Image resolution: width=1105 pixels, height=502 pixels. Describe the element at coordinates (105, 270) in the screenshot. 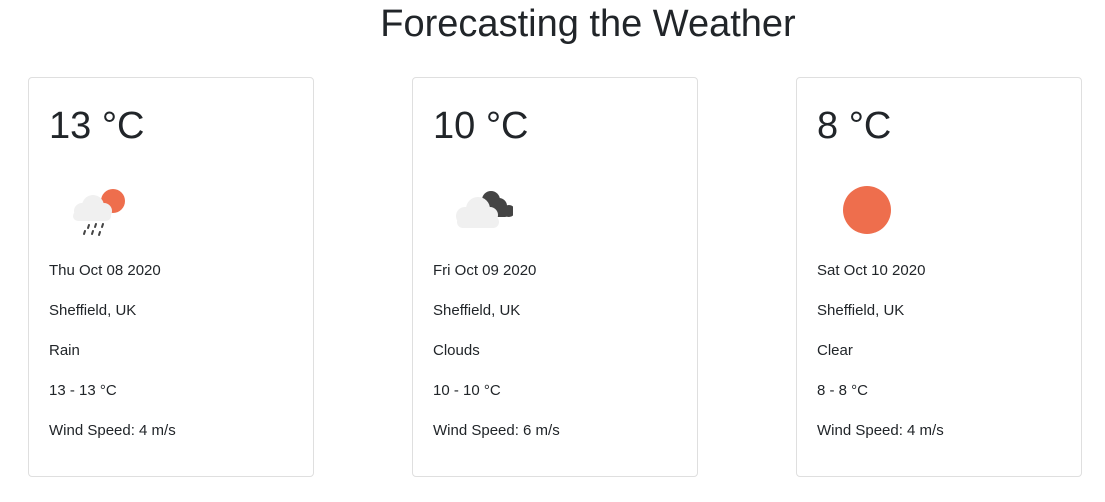

I see `forecast-date: Thu Oct 08 2020` at that location.